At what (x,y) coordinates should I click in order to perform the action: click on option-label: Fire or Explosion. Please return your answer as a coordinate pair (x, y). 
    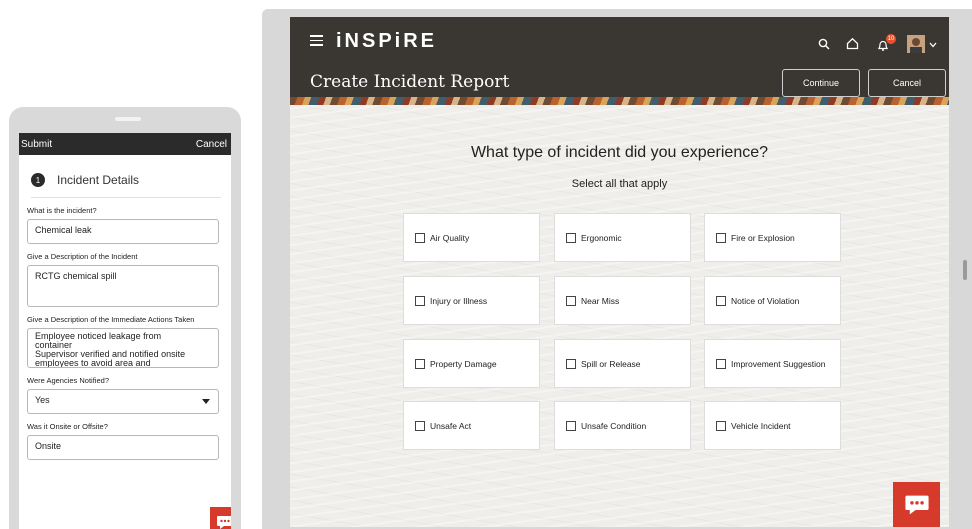
    Looking at the image, I should click on (763, 237).